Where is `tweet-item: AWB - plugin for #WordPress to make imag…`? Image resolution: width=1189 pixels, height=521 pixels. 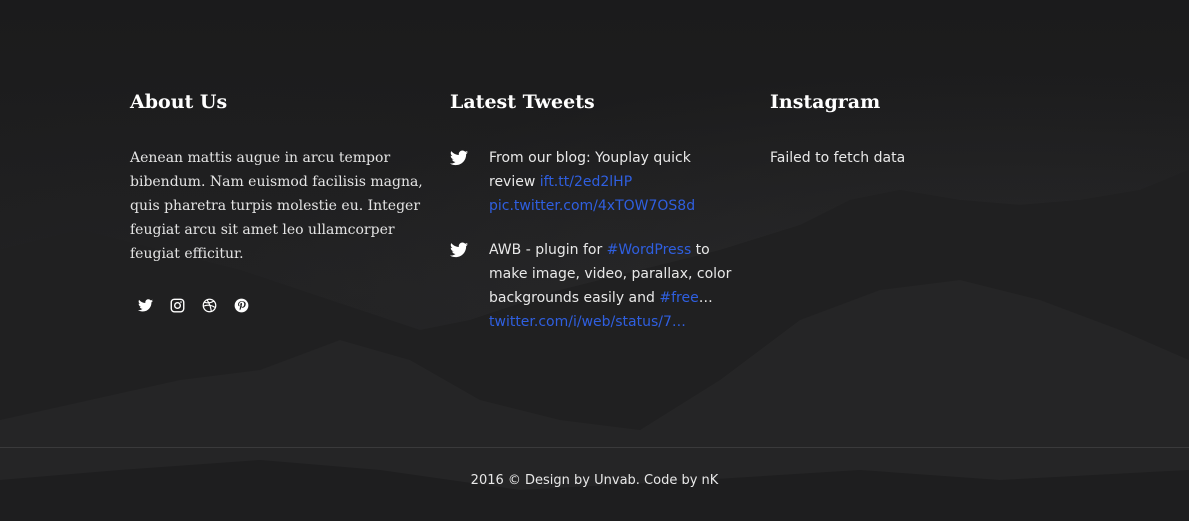
tweet-item: AWB - plugin for #WordPress to make imag… is located at coordinates (592, 286).